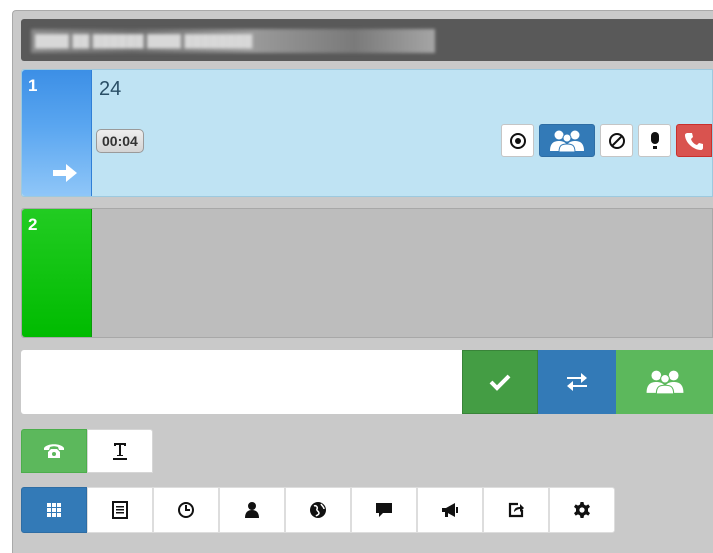 Image resolution: width=713 pixels, height=553 pixels. I want to click on comment-icon, so click(384, 510).